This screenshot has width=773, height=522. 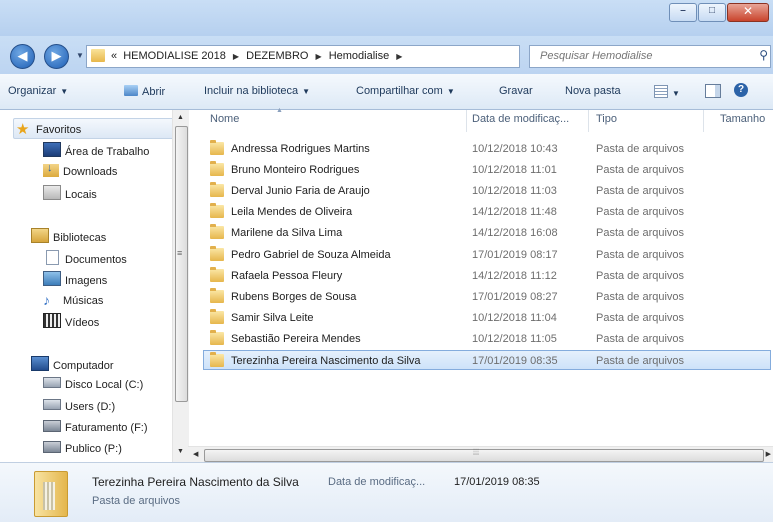 What do you see at coordinates (83, 301) in the screenshot?
I see `nav-music-label: Músicas` at bounding box center [83, 301].